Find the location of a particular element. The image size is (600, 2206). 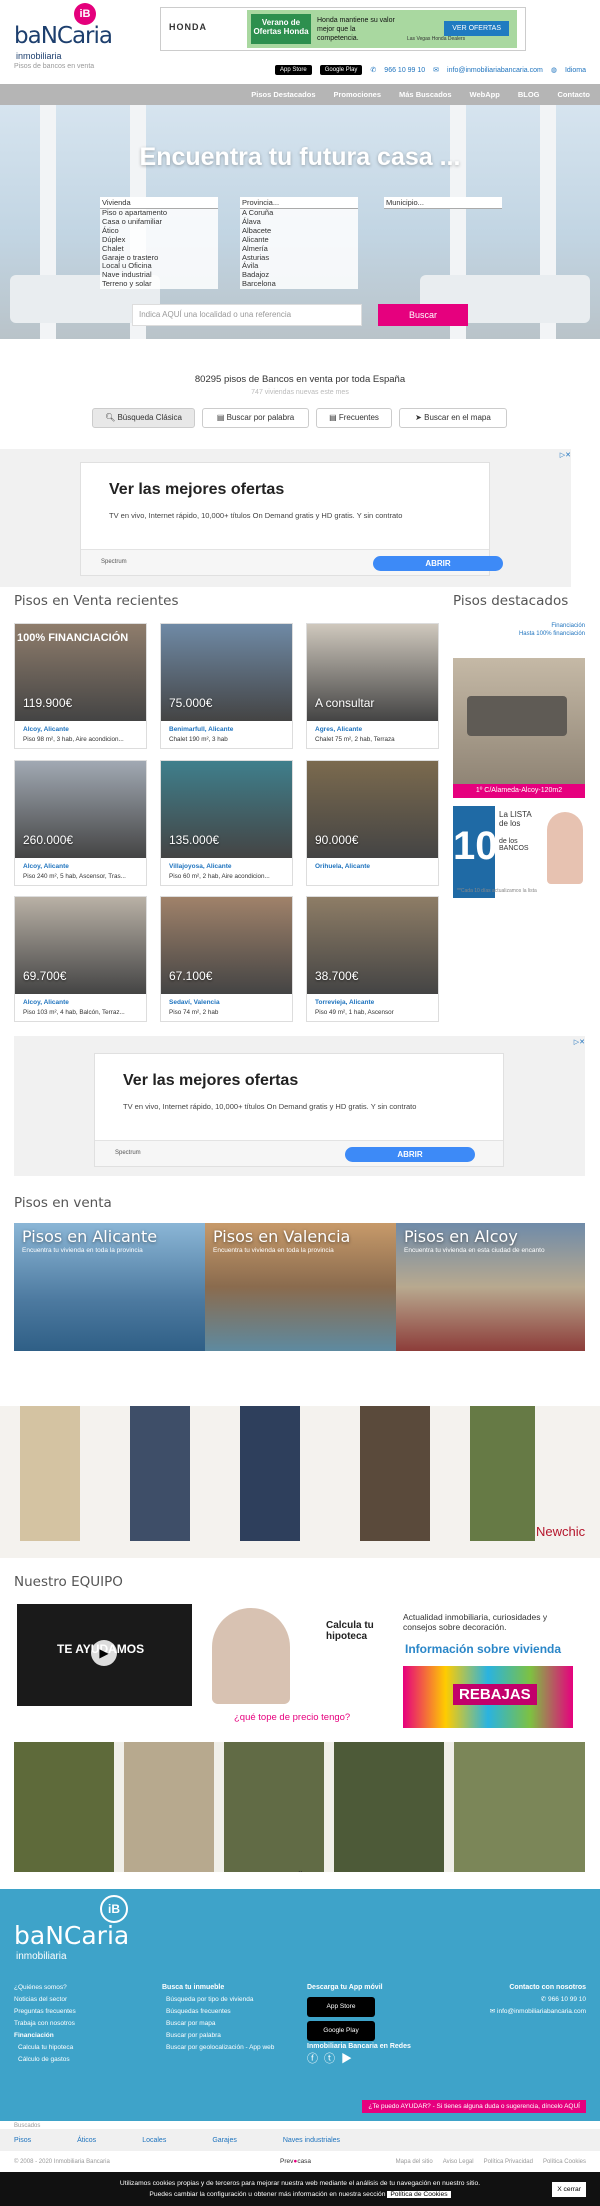

footer-link: Buscar por palabra is located at coordinates (220, 2036).